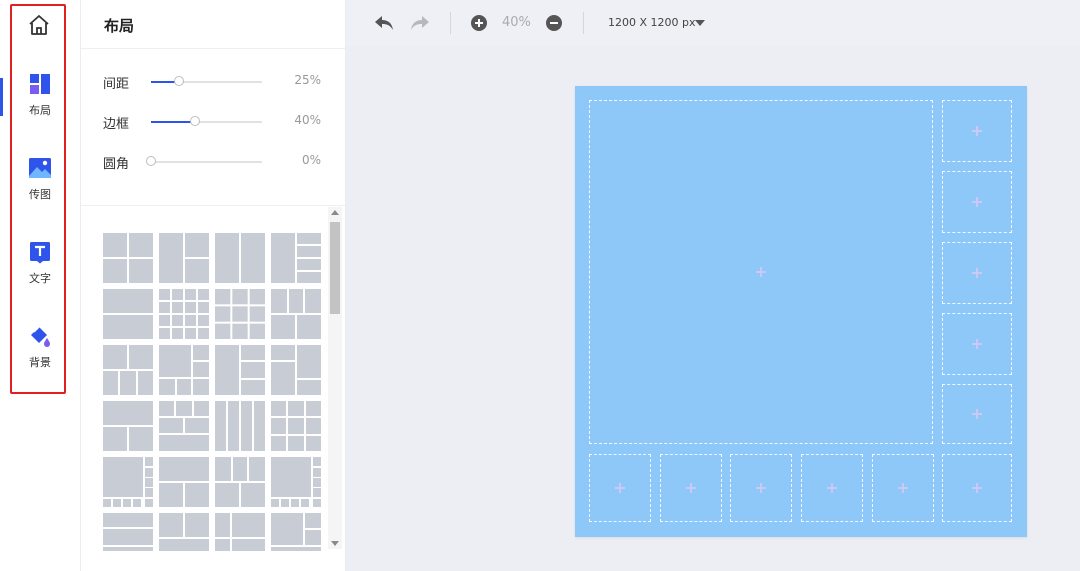 Image resolution: width=1080 pixels, height=571 pixels. Describe the element at coordinates (151, 161) in the screenshot. I see `radius-slider-thumb` at that location.